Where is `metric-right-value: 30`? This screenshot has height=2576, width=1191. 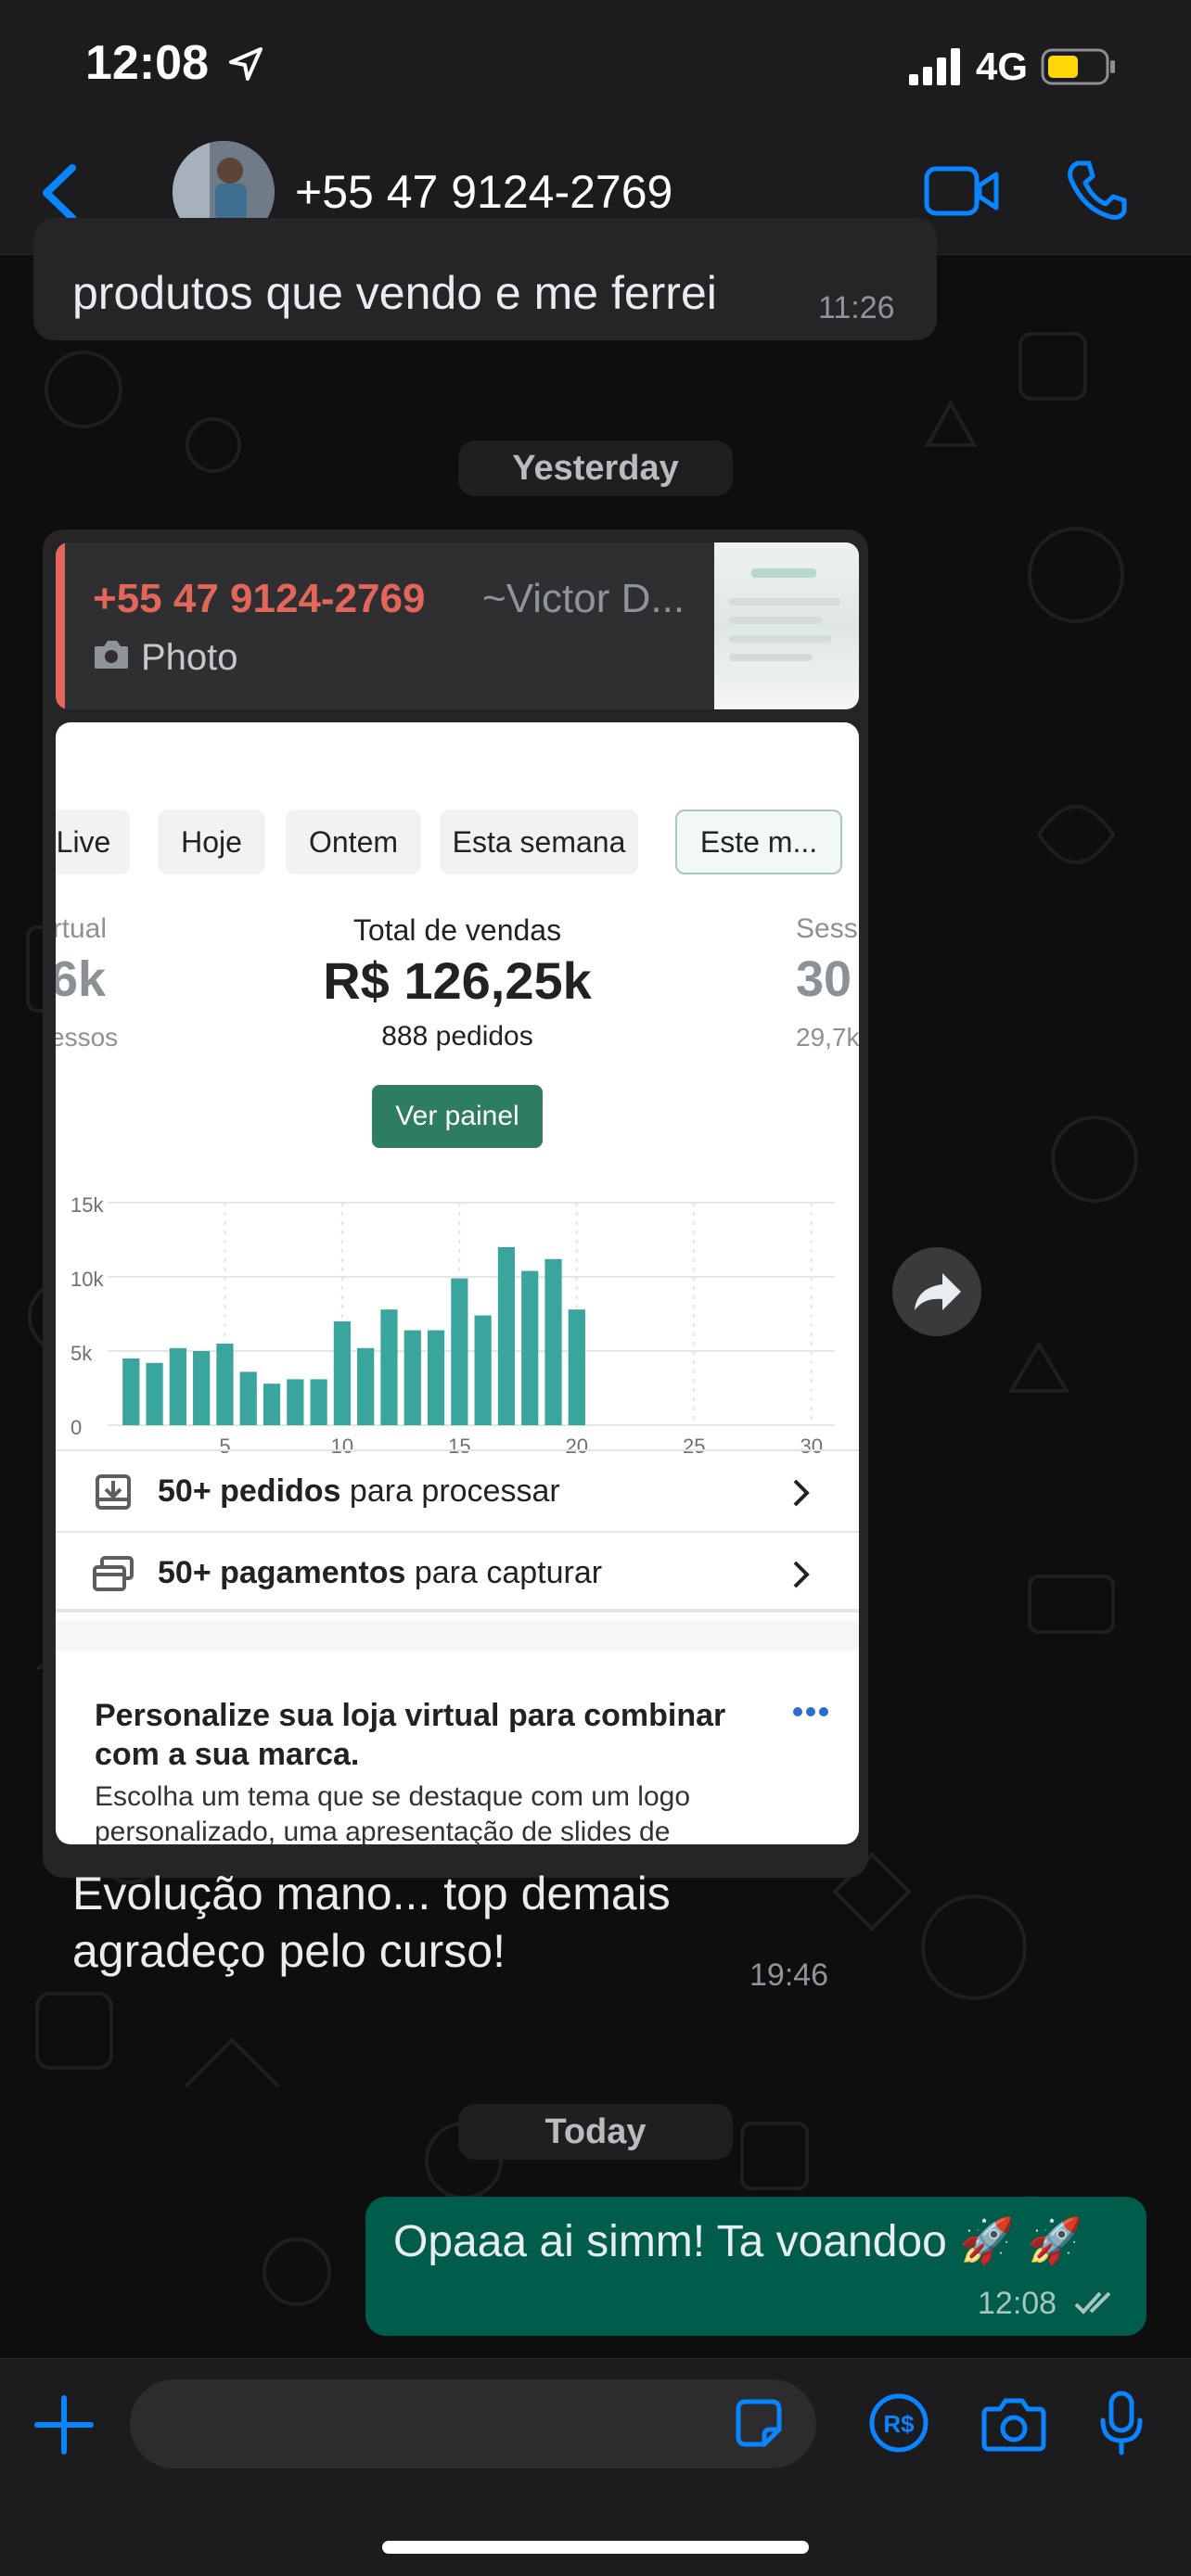 metric-right-value: 30 is located at coordinates (824, 979).